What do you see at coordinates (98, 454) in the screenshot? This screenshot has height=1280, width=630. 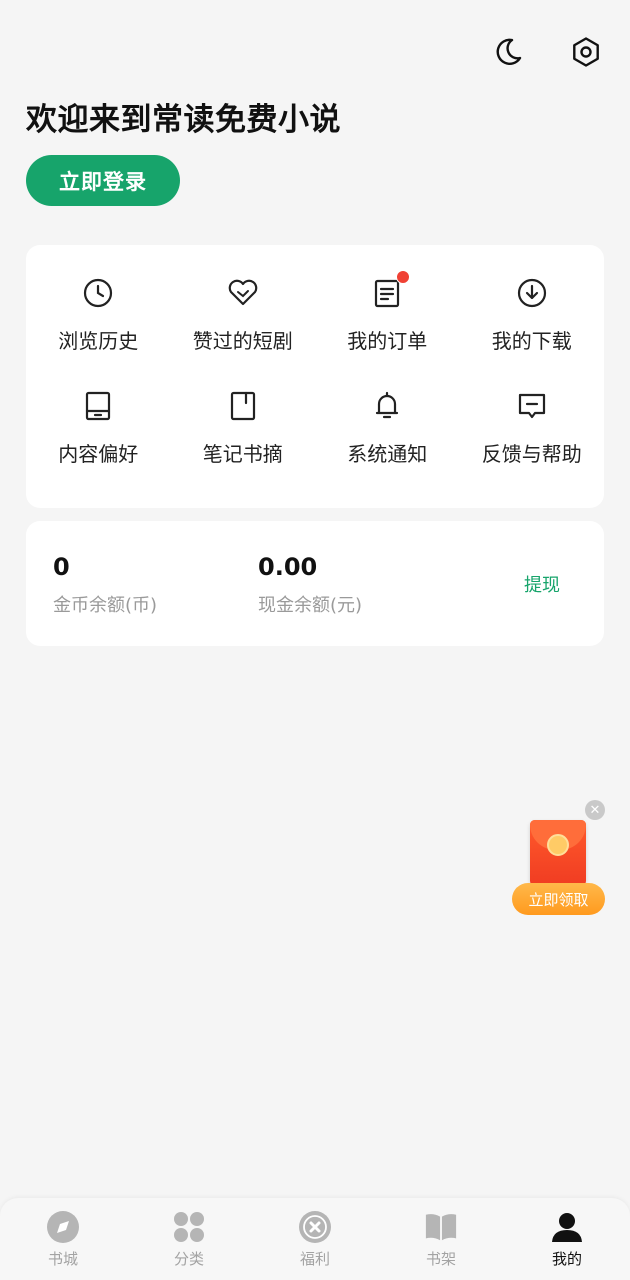 I see `menu-item-label: 内容偏好` at bounding box center [98, 454].